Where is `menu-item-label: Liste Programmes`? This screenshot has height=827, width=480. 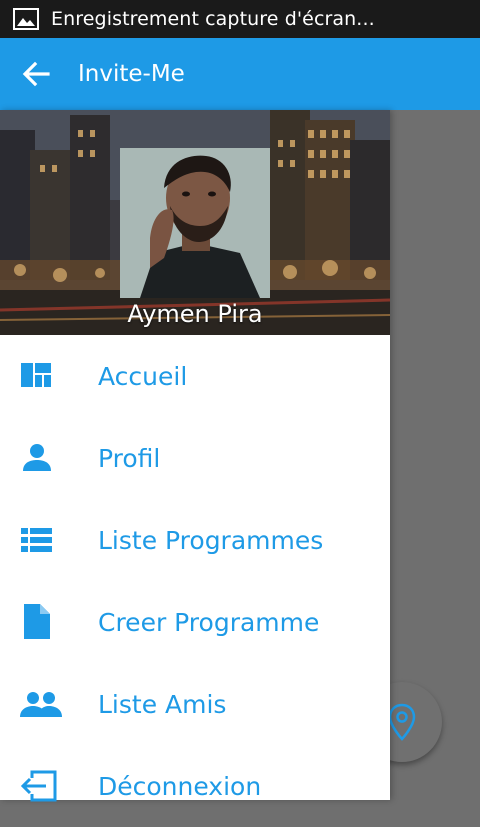 menu-item-label: Liste Programmes is located at coordinates (211, 540).